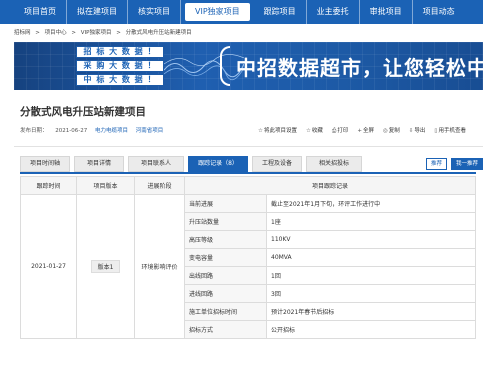  Describe the element at coordinates (225, 221) in the screenshot. I see `row-label: 升压站数量` at that location.